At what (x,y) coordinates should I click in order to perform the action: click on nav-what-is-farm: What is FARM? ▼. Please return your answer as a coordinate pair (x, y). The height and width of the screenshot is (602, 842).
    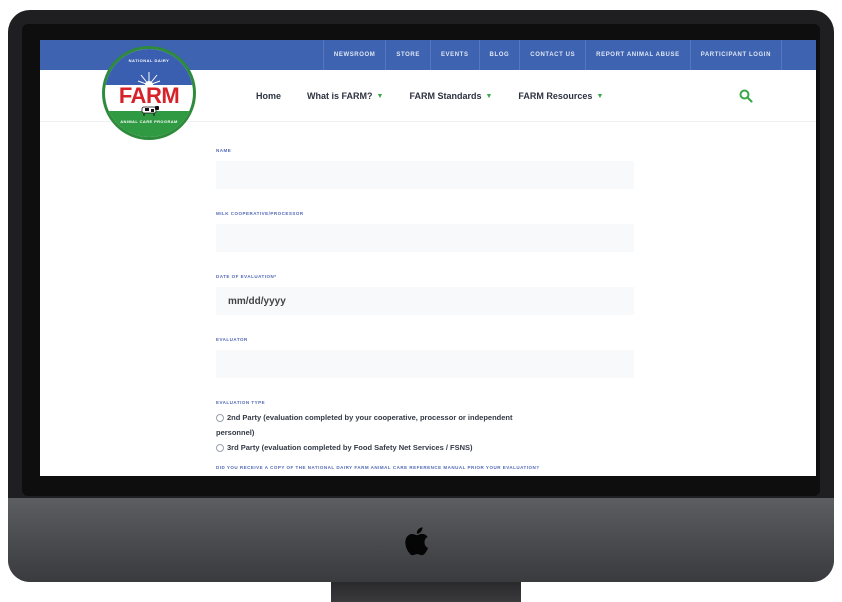
    Looking at the image, I should click on (345, 96).